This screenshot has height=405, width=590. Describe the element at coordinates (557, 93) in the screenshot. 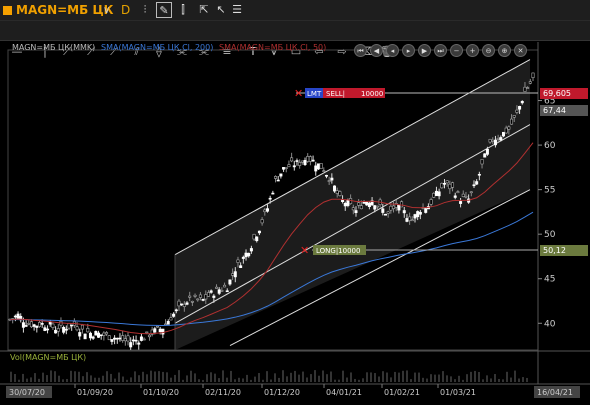

I see `sell-price-label: 69,605` at that location.